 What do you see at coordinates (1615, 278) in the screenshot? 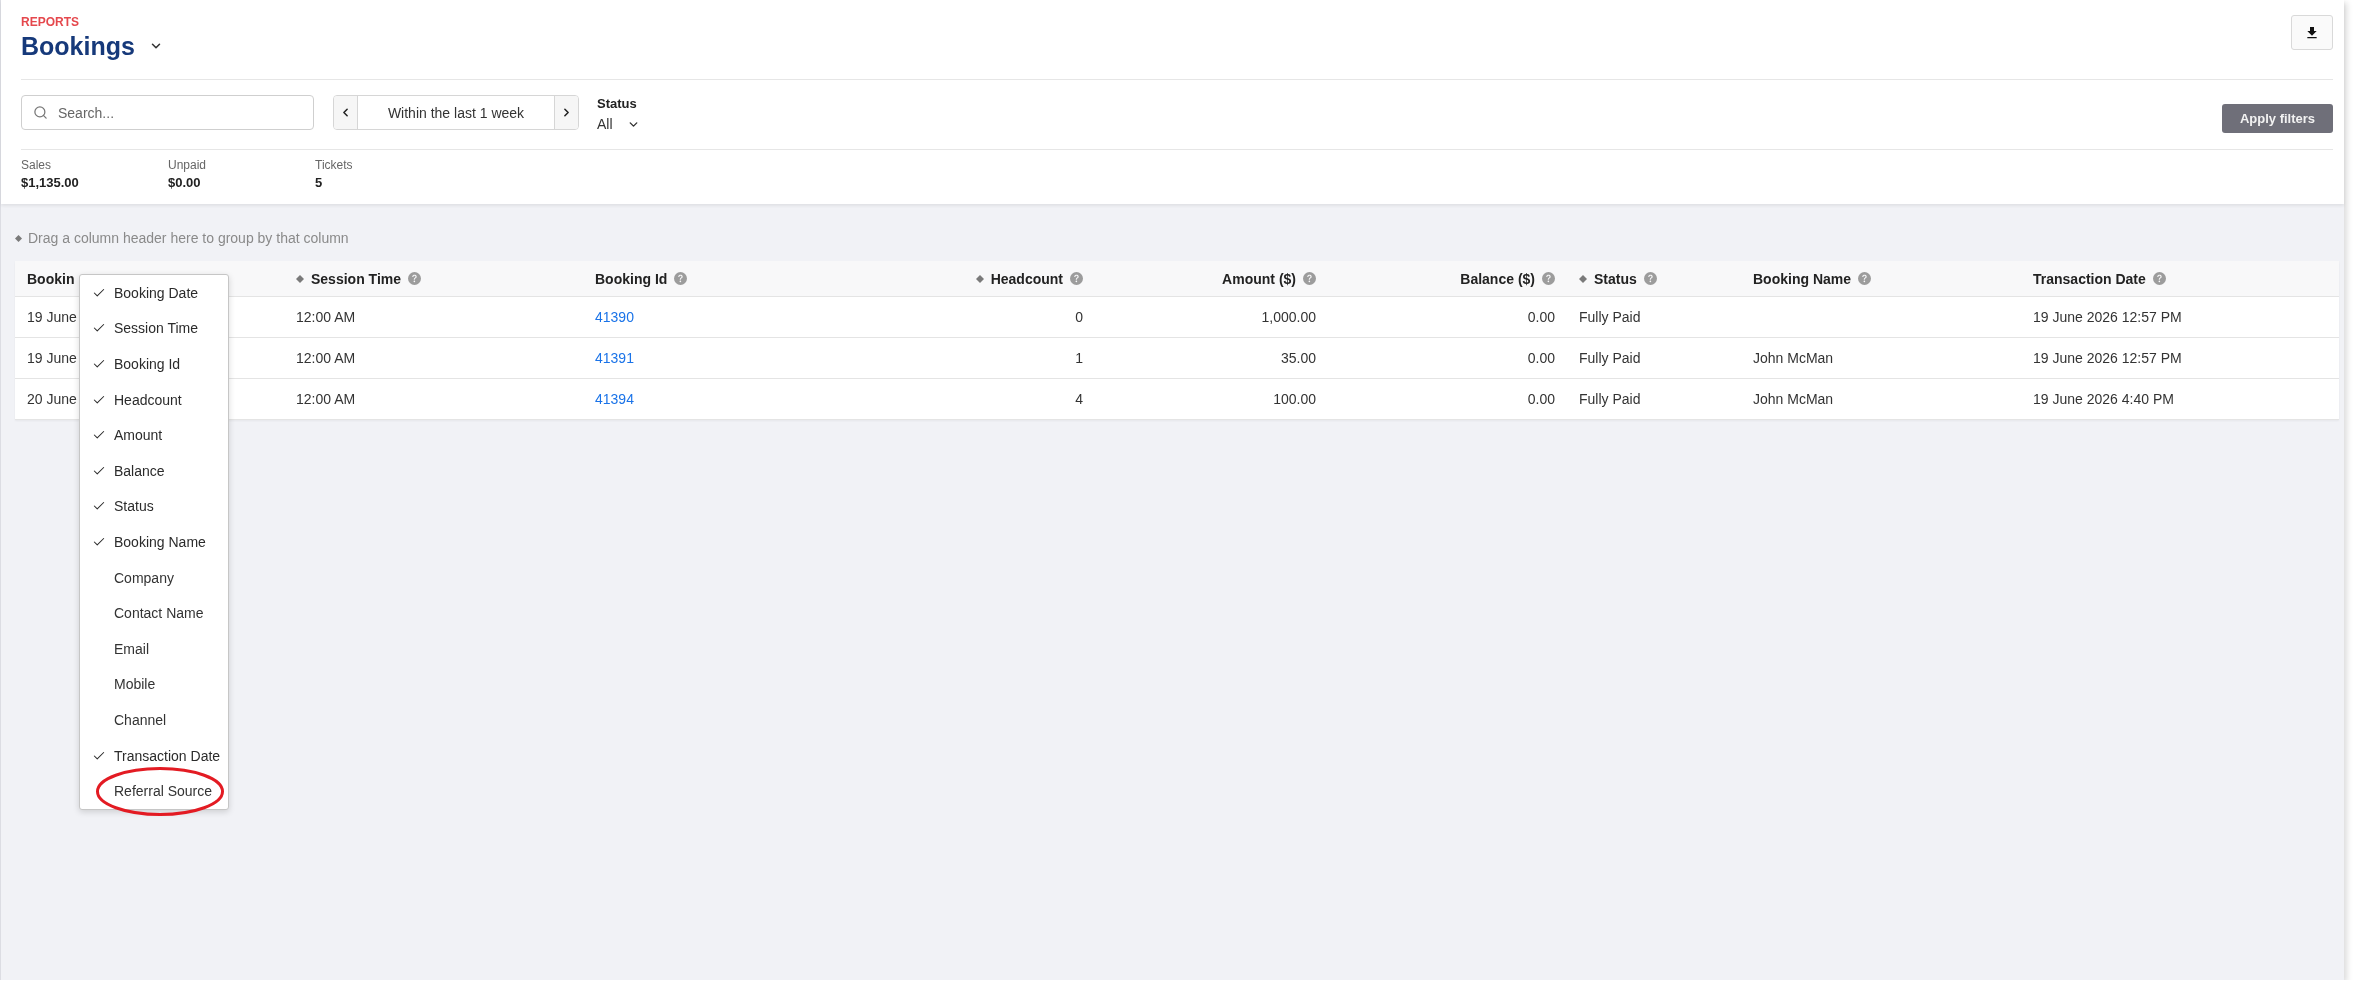
I see `column-header: Status` at bounding box center [1615, 278].